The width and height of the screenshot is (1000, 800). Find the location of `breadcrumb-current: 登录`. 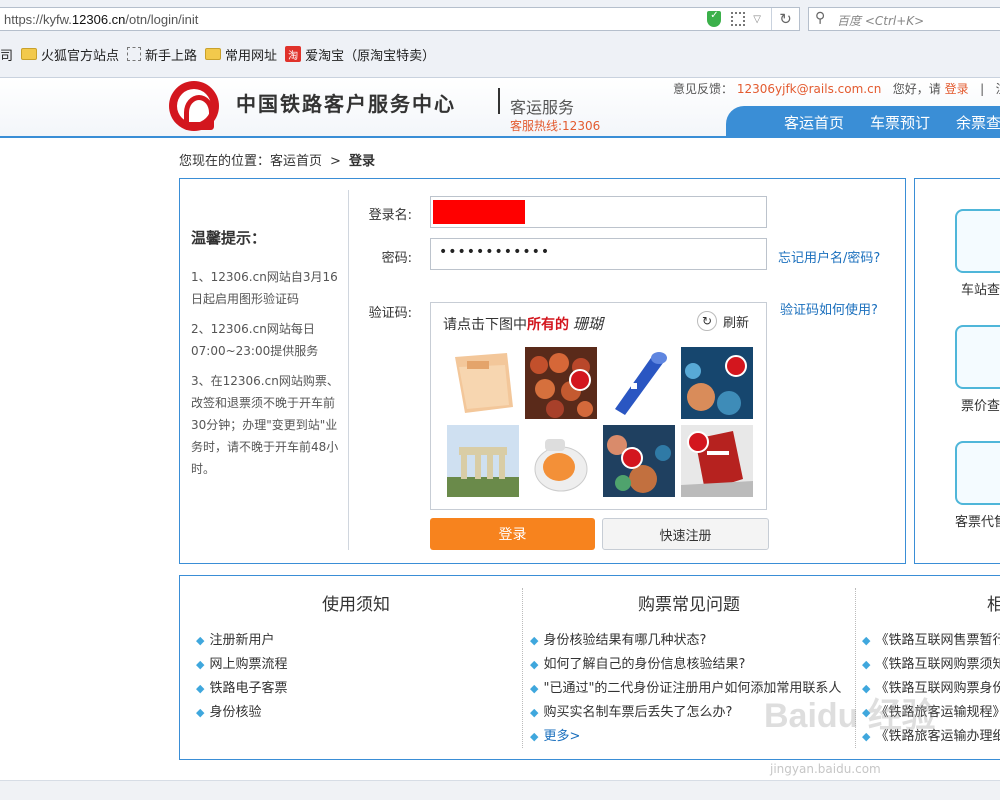

breadcrumb-current: 登录 is located at coordinates (361, 161).